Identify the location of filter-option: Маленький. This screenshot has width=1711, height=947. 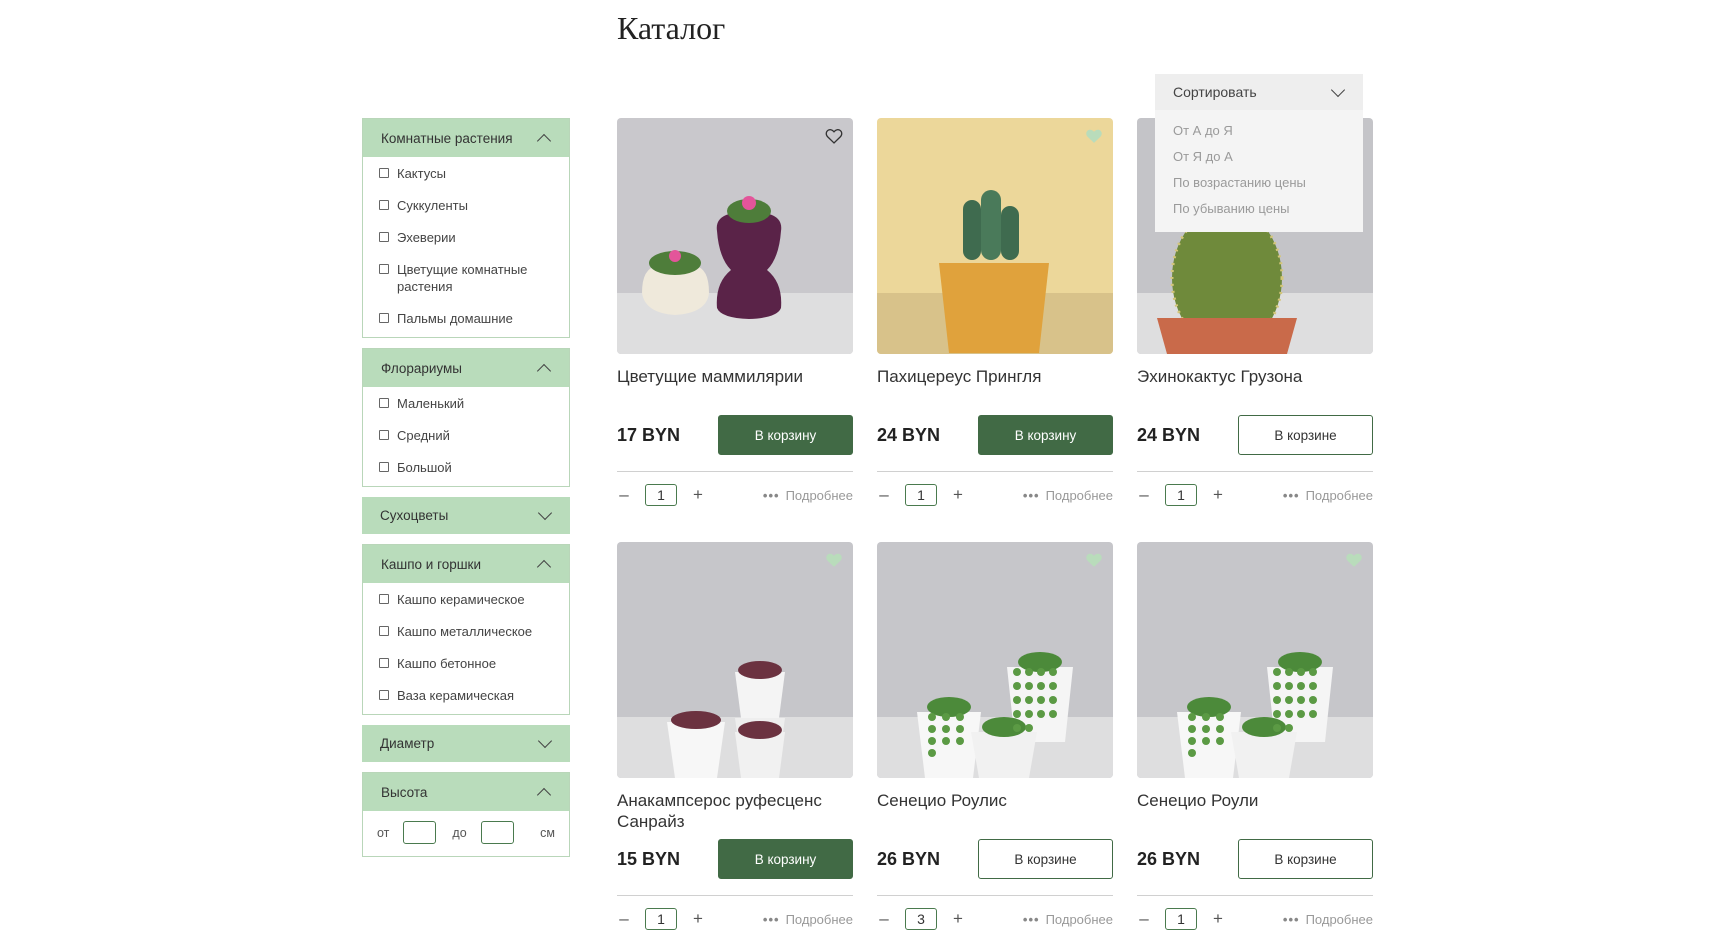
(474, 403).